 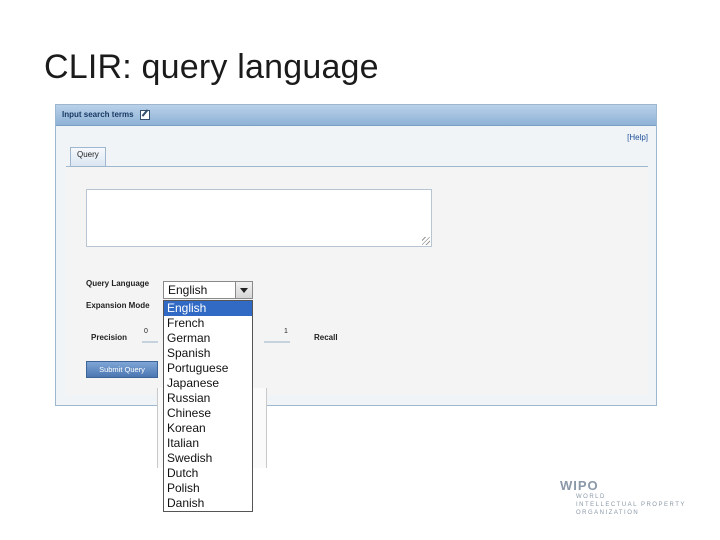 What do you see at coordinates (631, 505) in the screenshot?
I see `logo-line: INTELLECTUAL PROPERTY` at bounding box center [631, 505].